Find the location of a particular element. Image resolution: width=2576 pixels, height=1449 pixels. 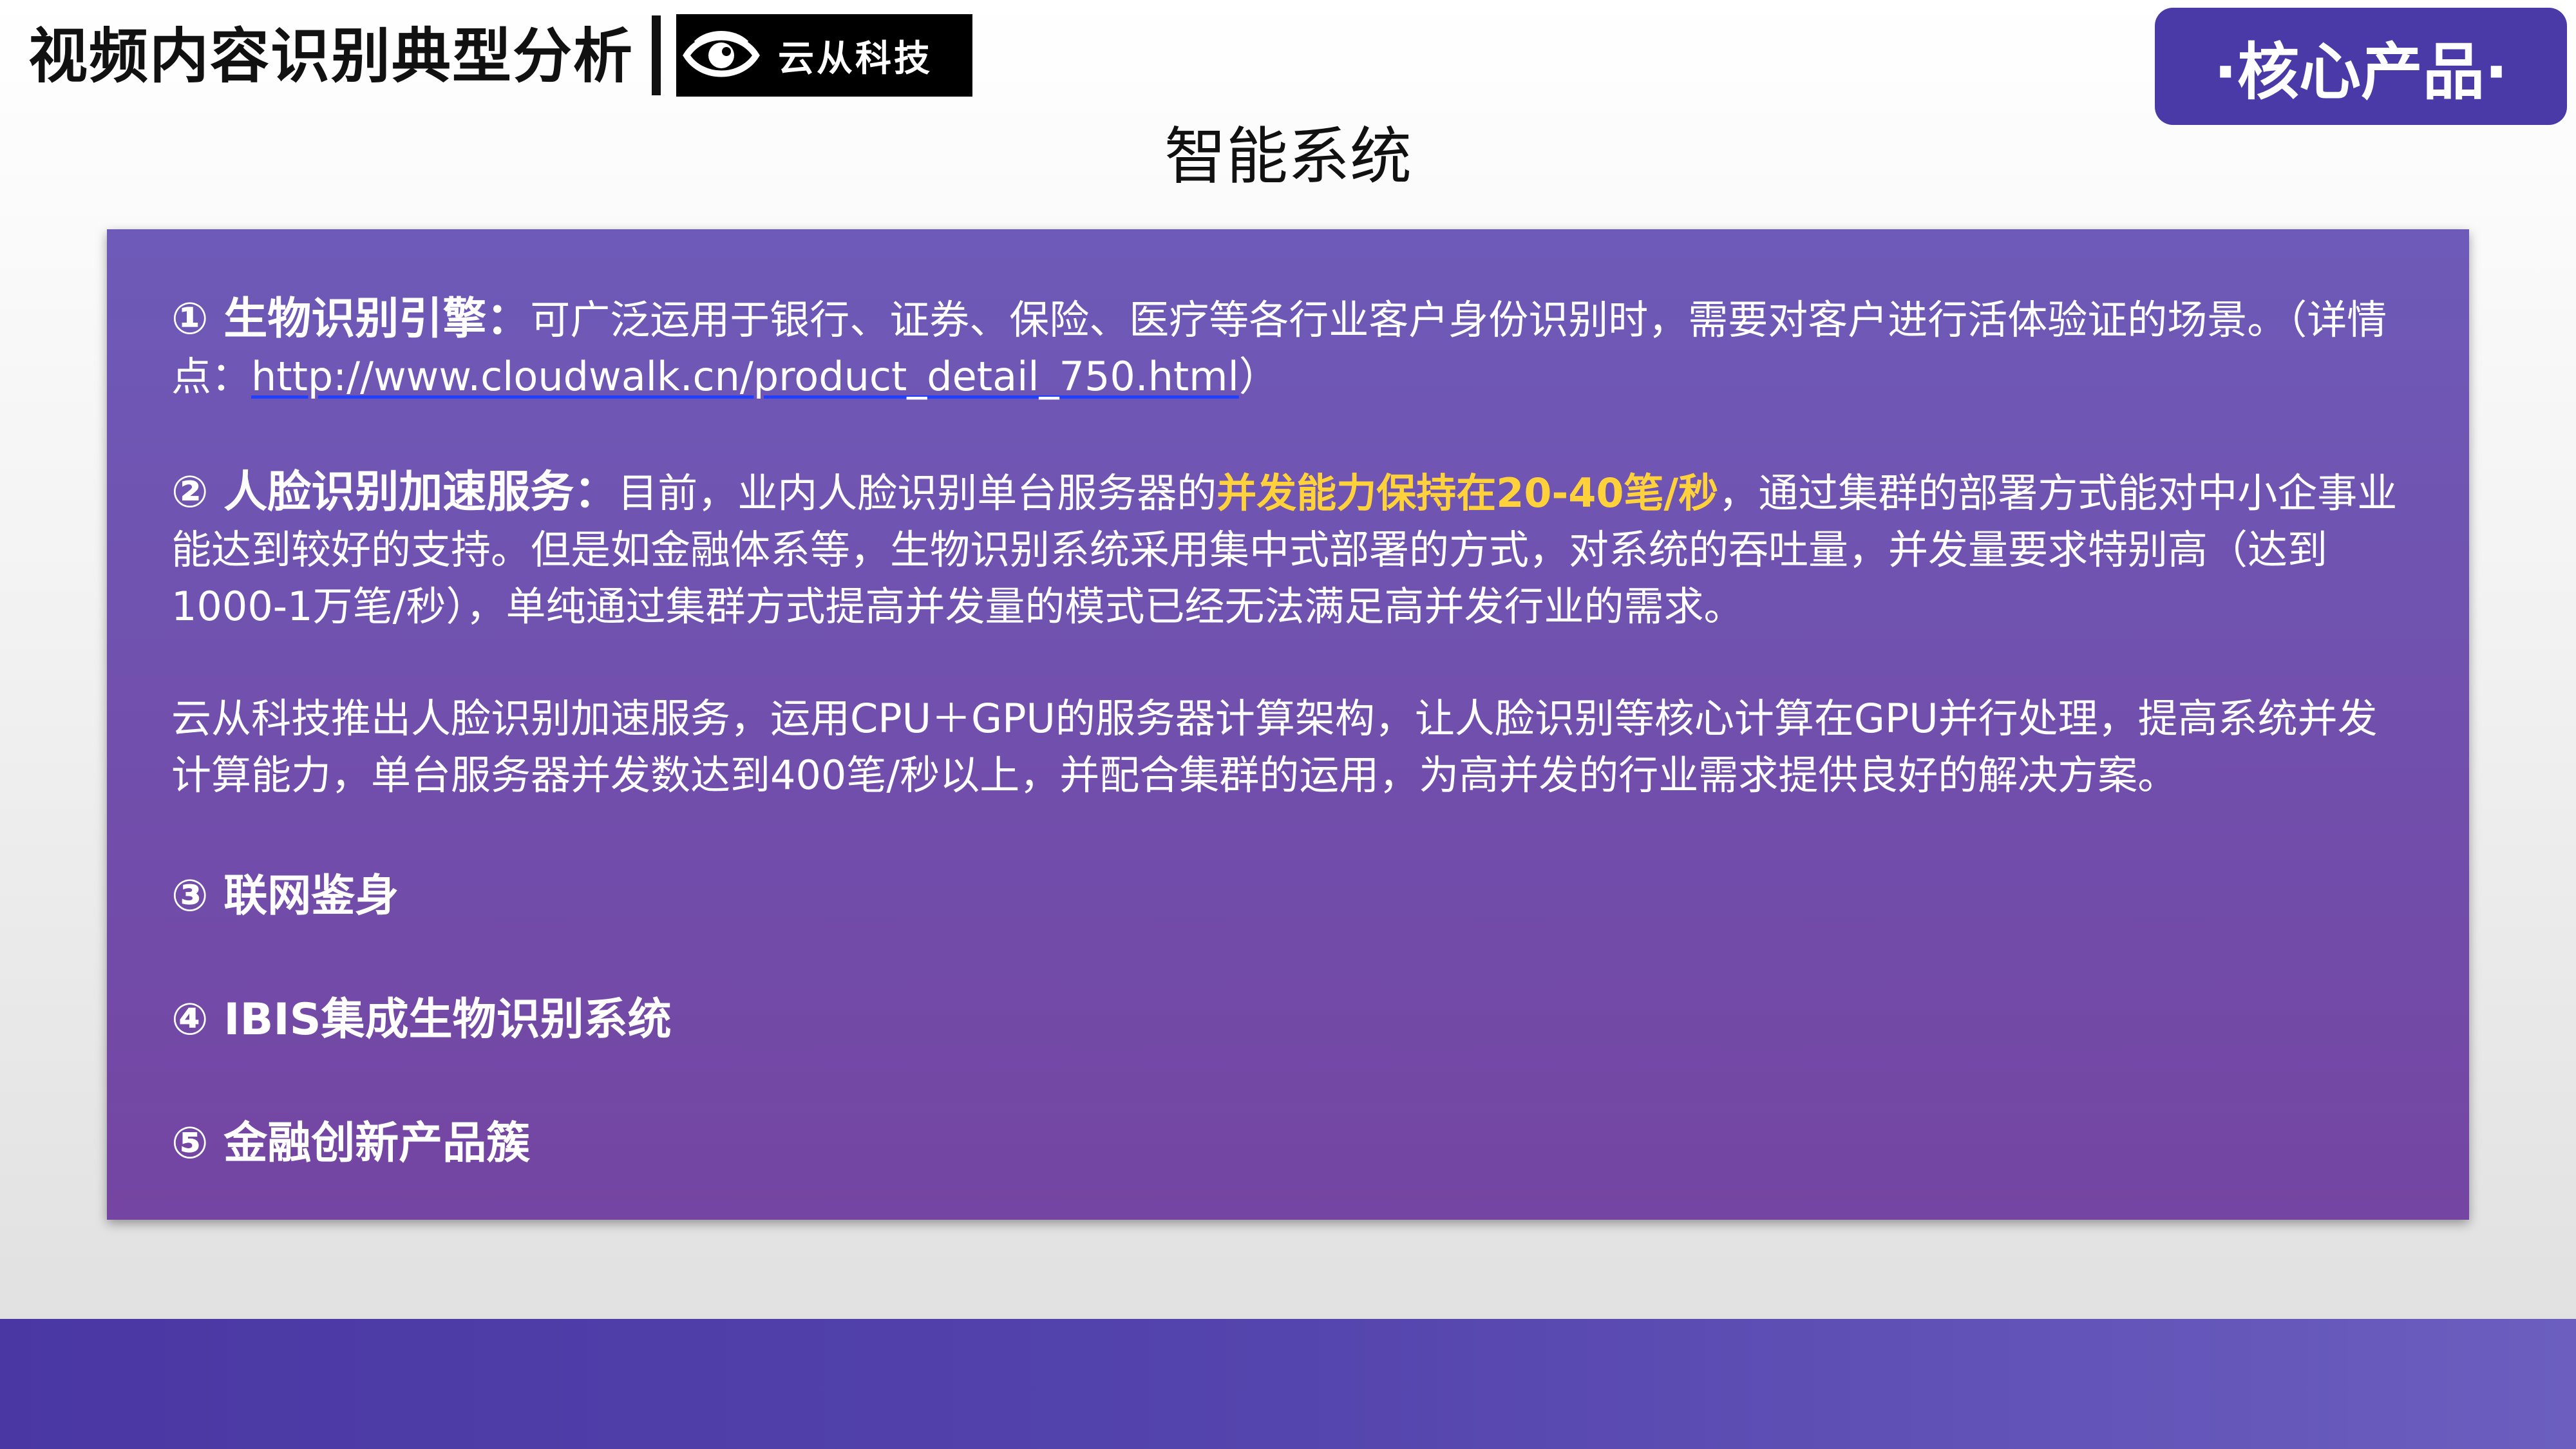

company-logo: 云从科技 is located at coordinates (824, 56).